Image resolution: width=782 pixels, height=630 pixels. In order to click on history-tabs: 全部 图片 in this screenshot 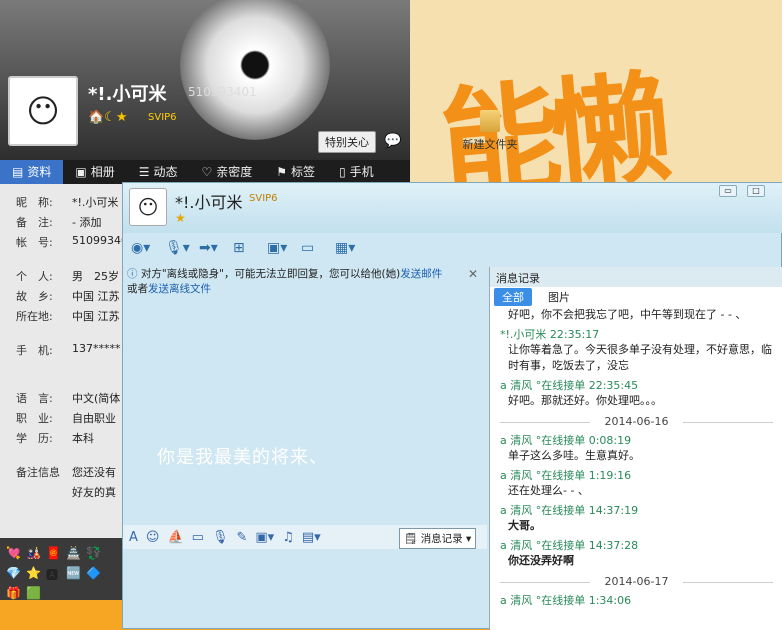, I will do `click(636, 297)`.